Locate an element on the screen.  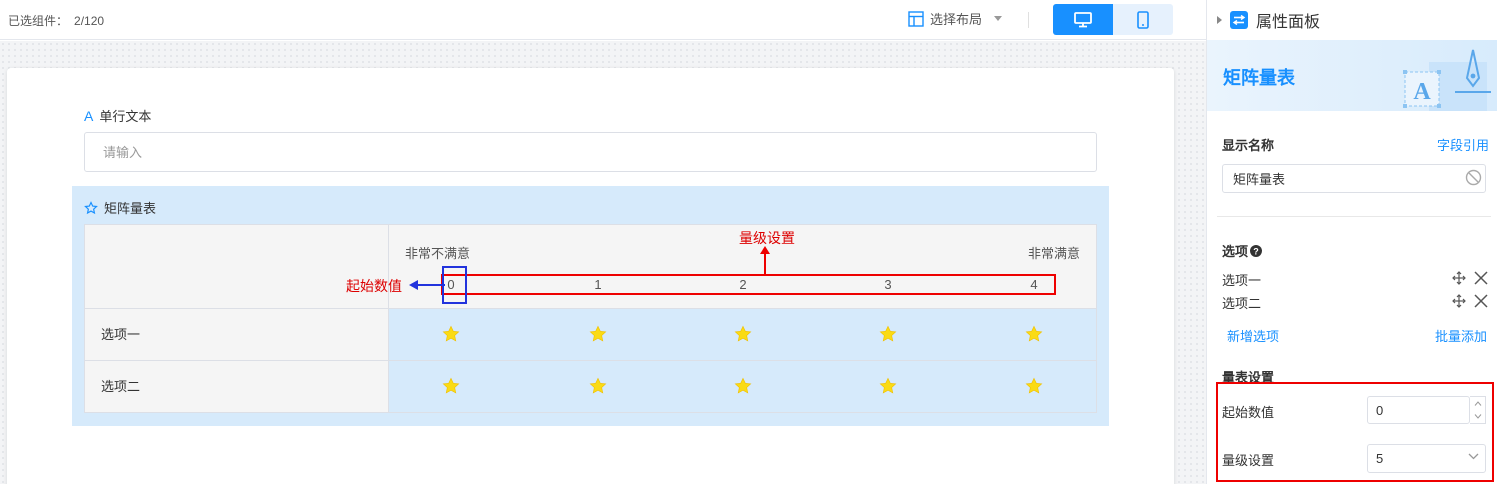
selected-components-indicator: 已选组件： 2/120 is located at coordinates (56, 20).